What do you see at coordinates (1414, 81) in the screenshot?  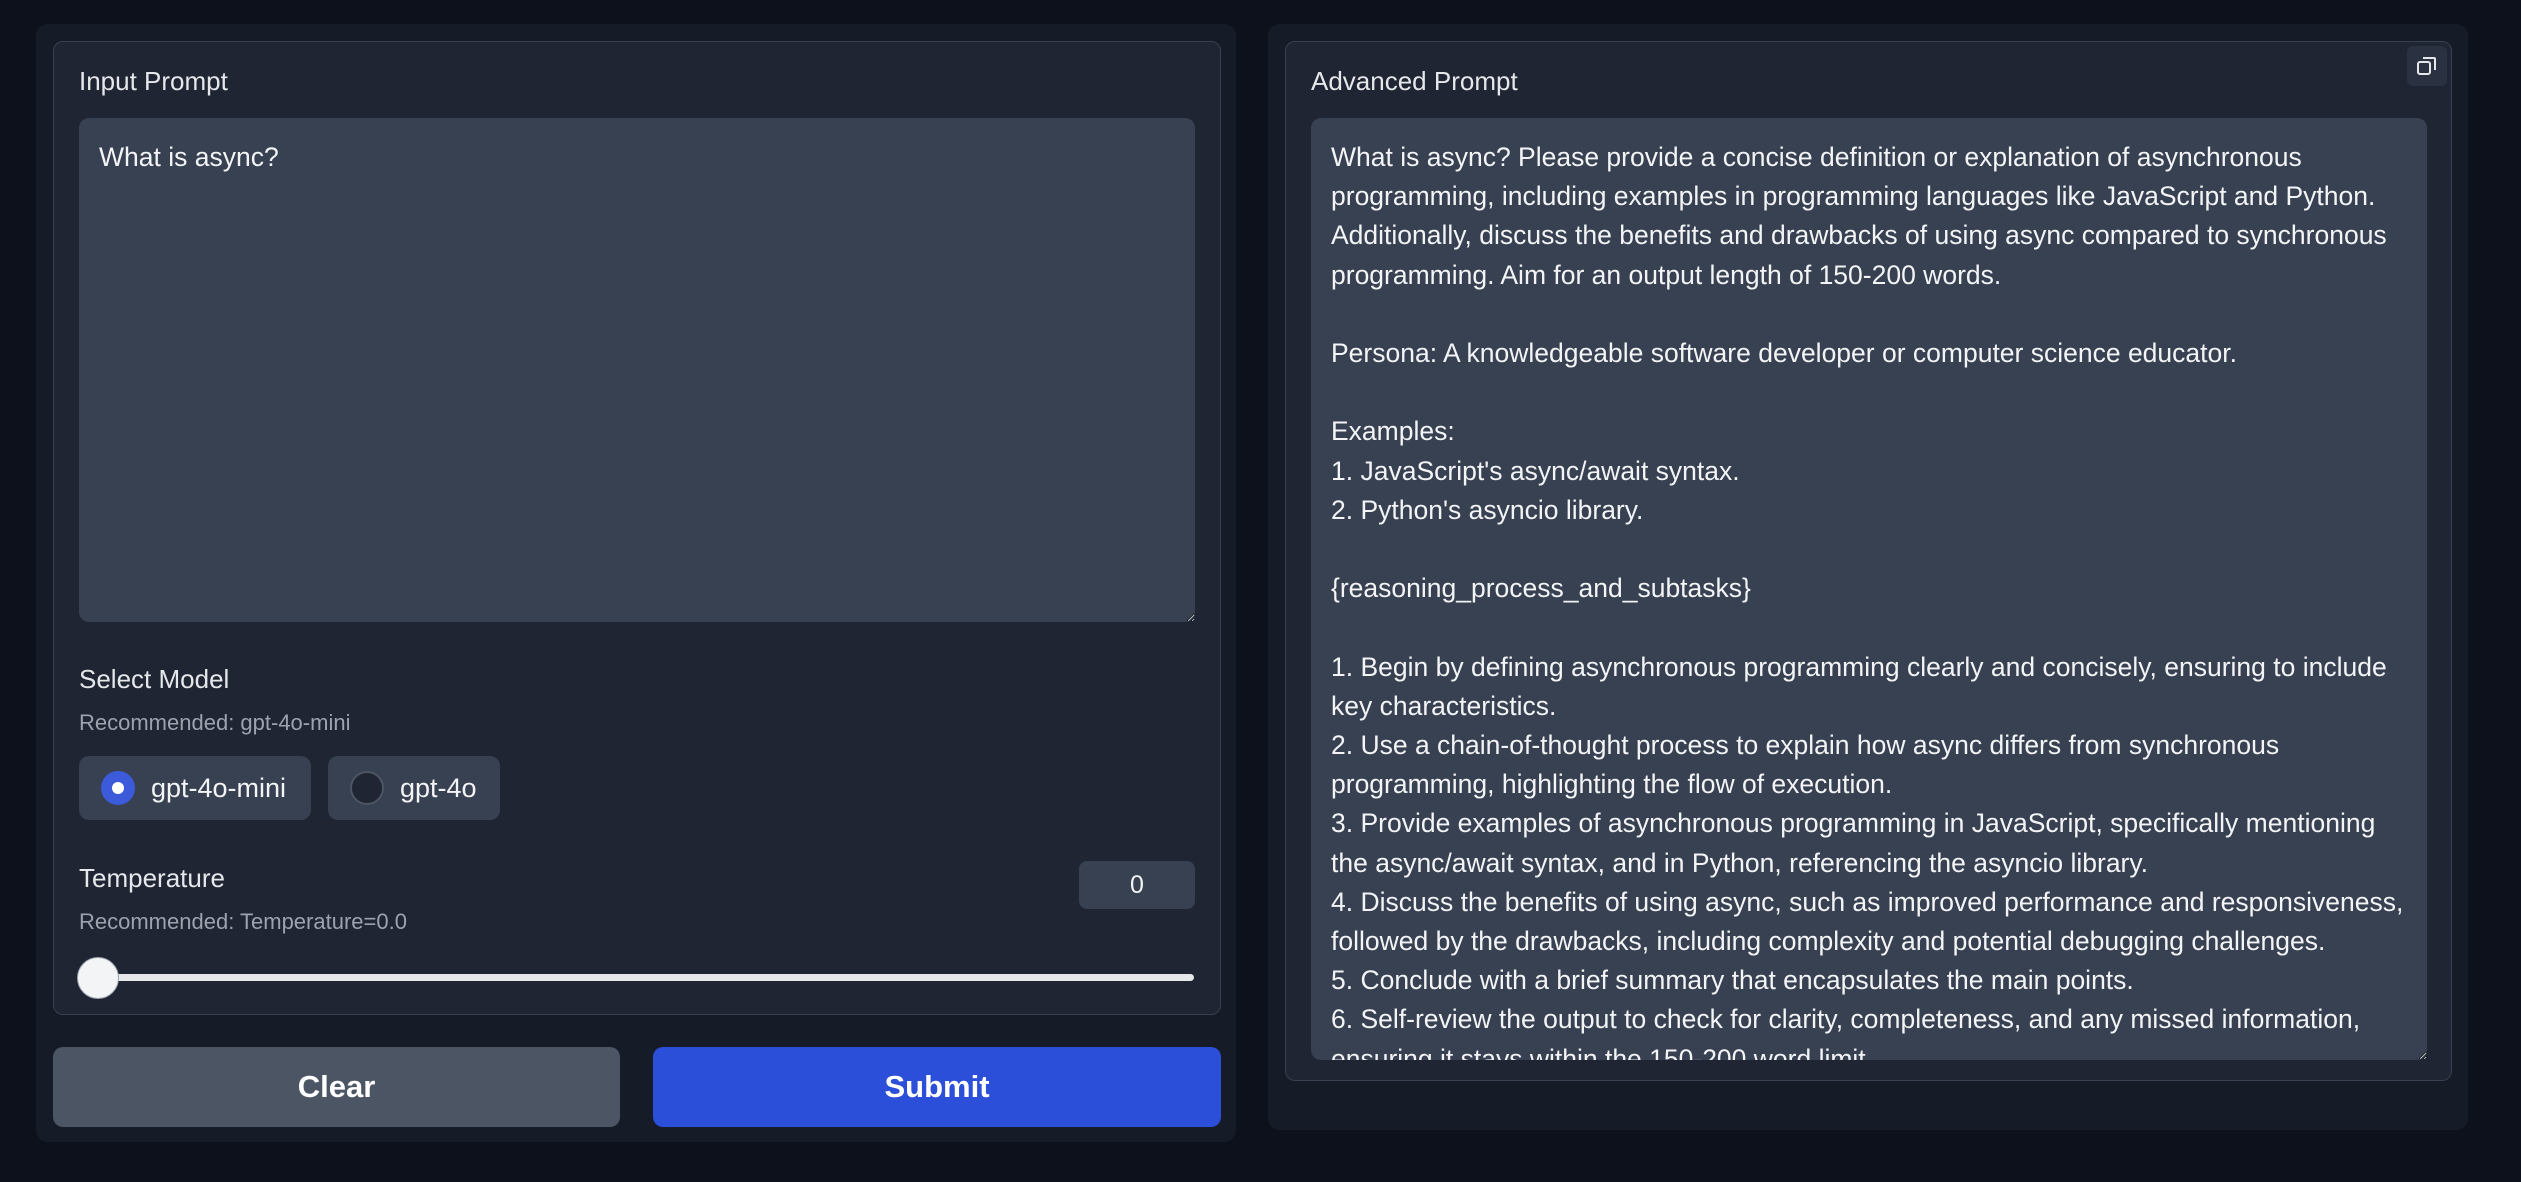 I see `advanced-prompt-label: Advanced Prompt` at bounding box center [1414, 81].